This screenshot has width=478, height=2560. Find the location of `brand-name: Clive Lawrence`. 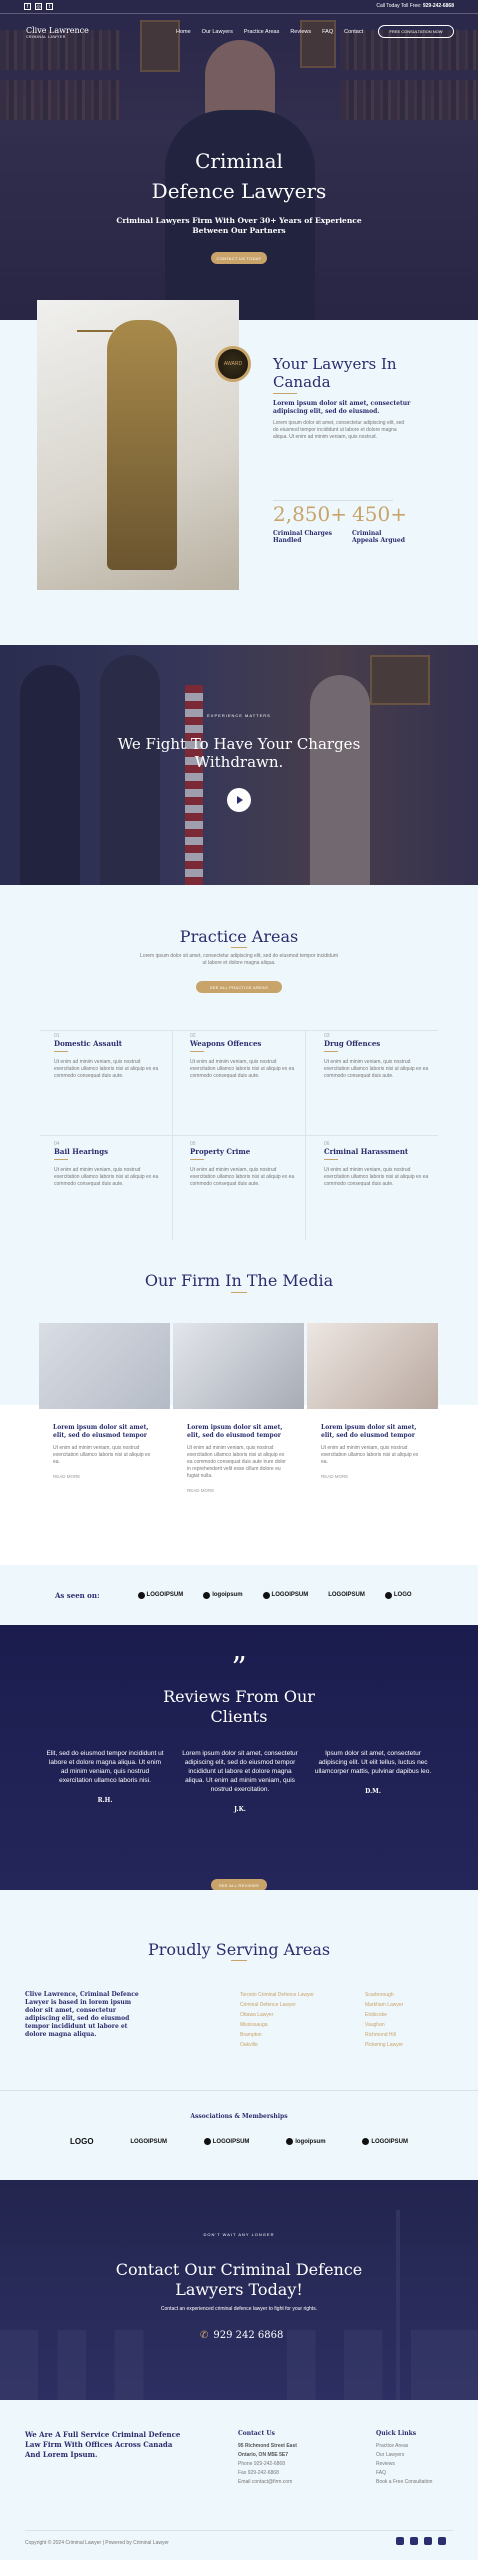

brand-name: Clive Lawrence is located at coordinates (57, 30).